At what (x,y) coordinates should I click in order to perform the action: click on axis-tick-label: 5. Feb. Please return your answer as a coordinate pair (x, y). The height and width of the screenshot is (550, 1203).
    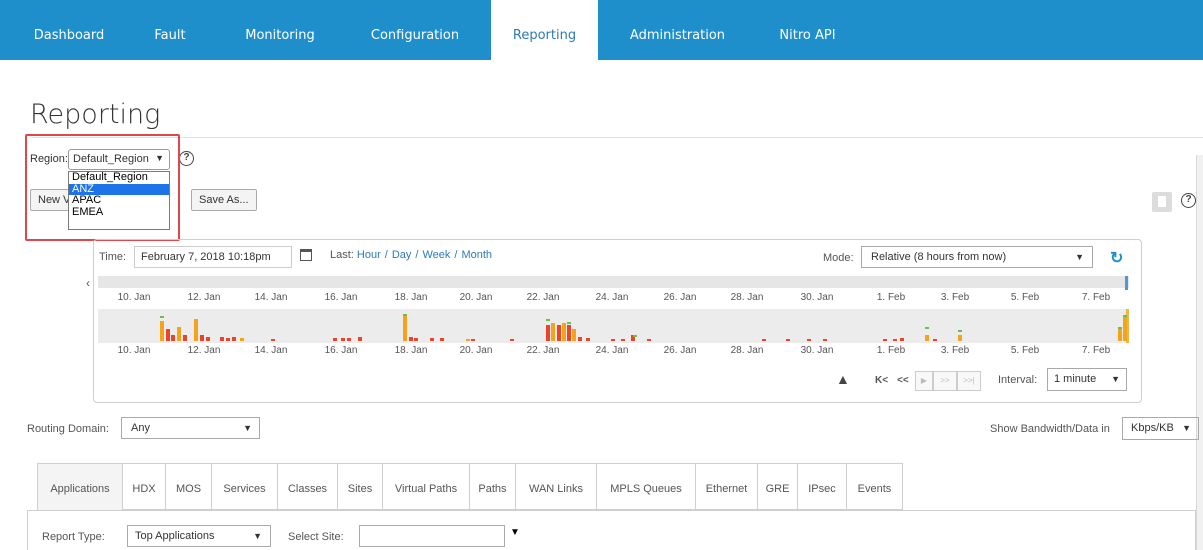
    Looking at the image, I should click on (1025, 350).